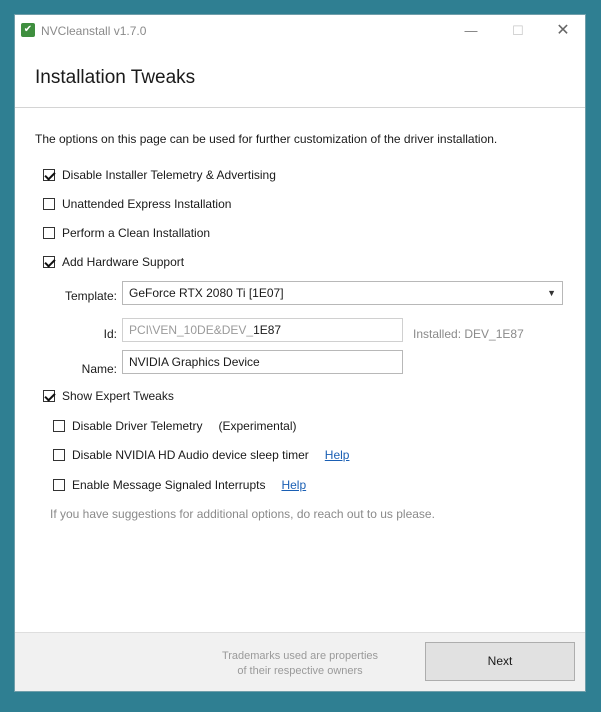 The height and width of the screenshot is (712, 601). Describe the element at coordinates (468, 334) in the screenshot. I see `installed-id-text: Installed: DEV_1E87` at that location.